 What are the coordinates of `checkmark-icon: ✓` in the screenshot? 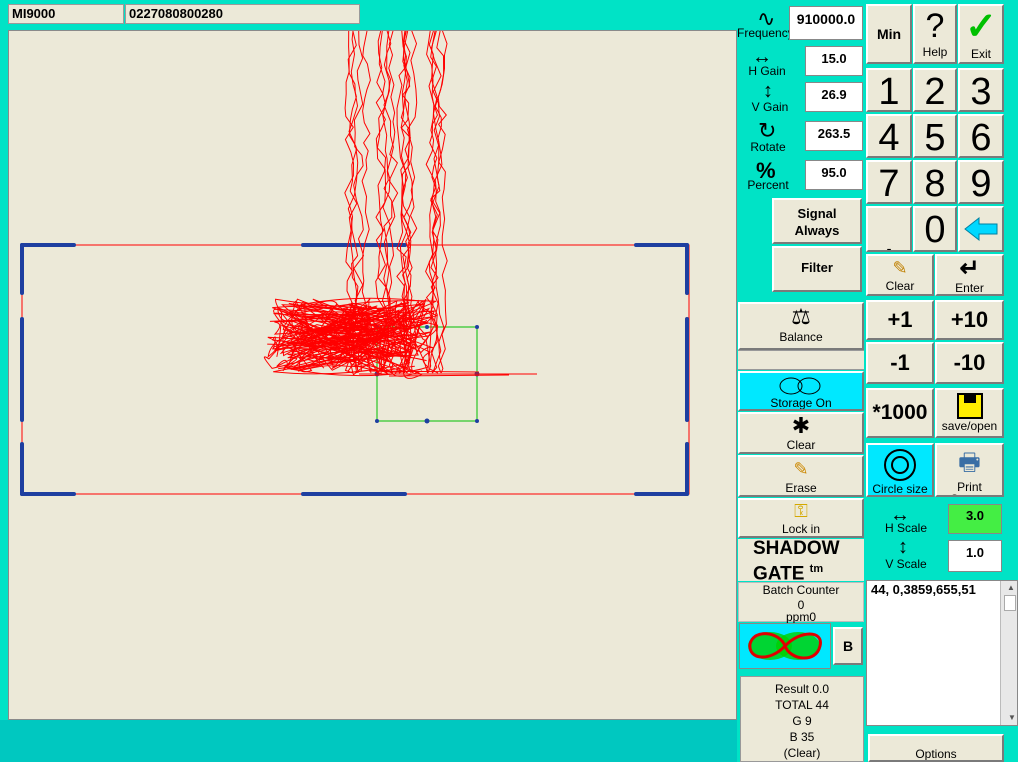 It's located at (981, 27).